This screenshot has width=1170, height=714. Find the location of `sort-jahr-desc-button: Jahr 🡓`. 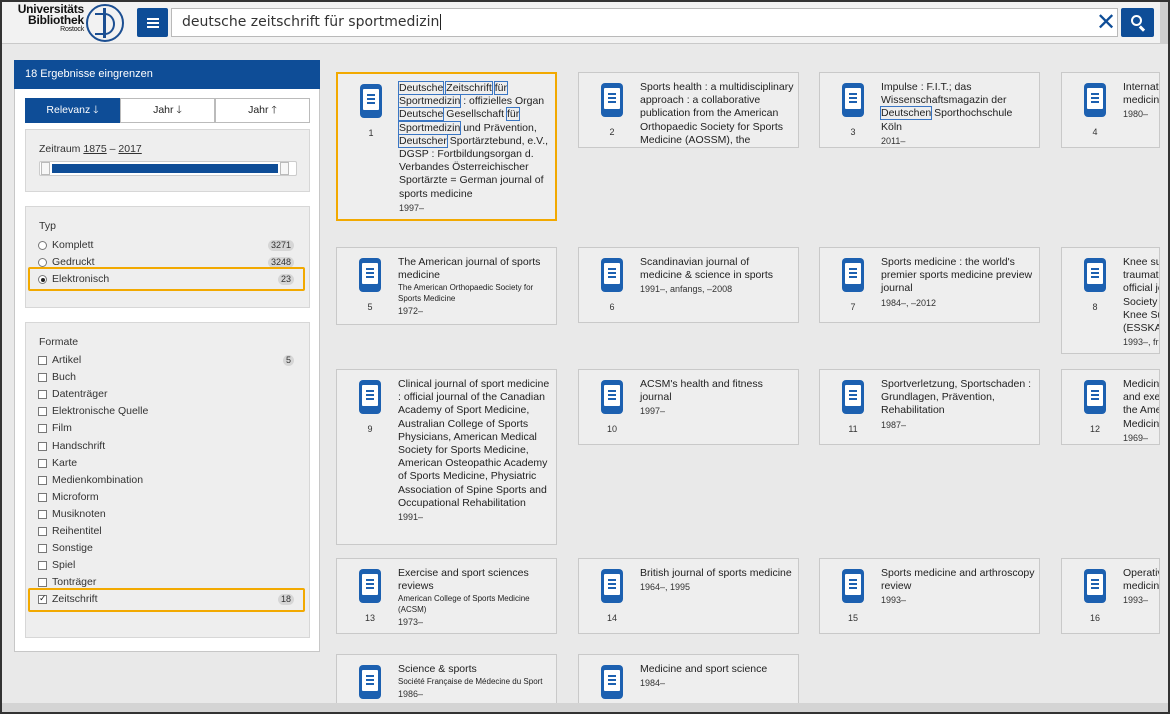

sort-jahr-desc-button: Jahr 🡓 is located at coordinates (167, 110).